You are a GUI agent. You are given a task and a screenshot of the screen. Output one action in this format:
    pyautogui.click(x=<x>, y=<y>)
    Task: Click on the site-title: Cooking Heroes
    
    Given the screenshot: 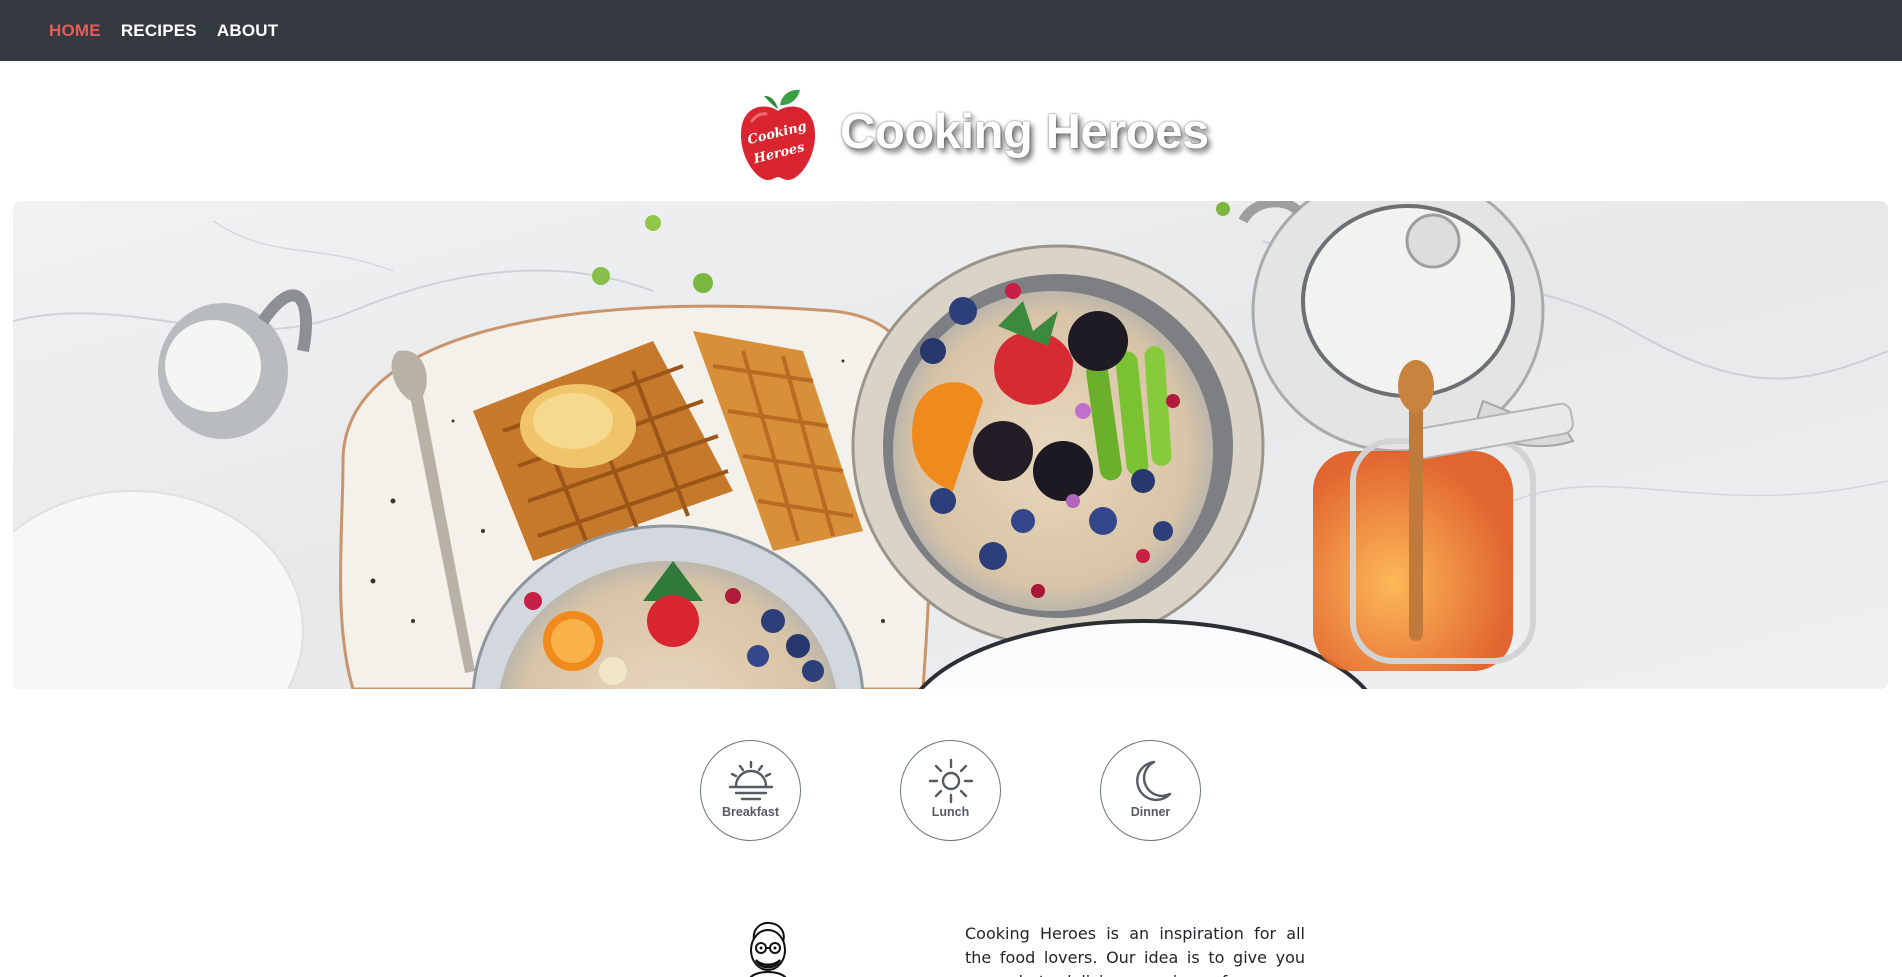 What is the action you would take?
    pyautogui.click(x=1024, y=132)
    